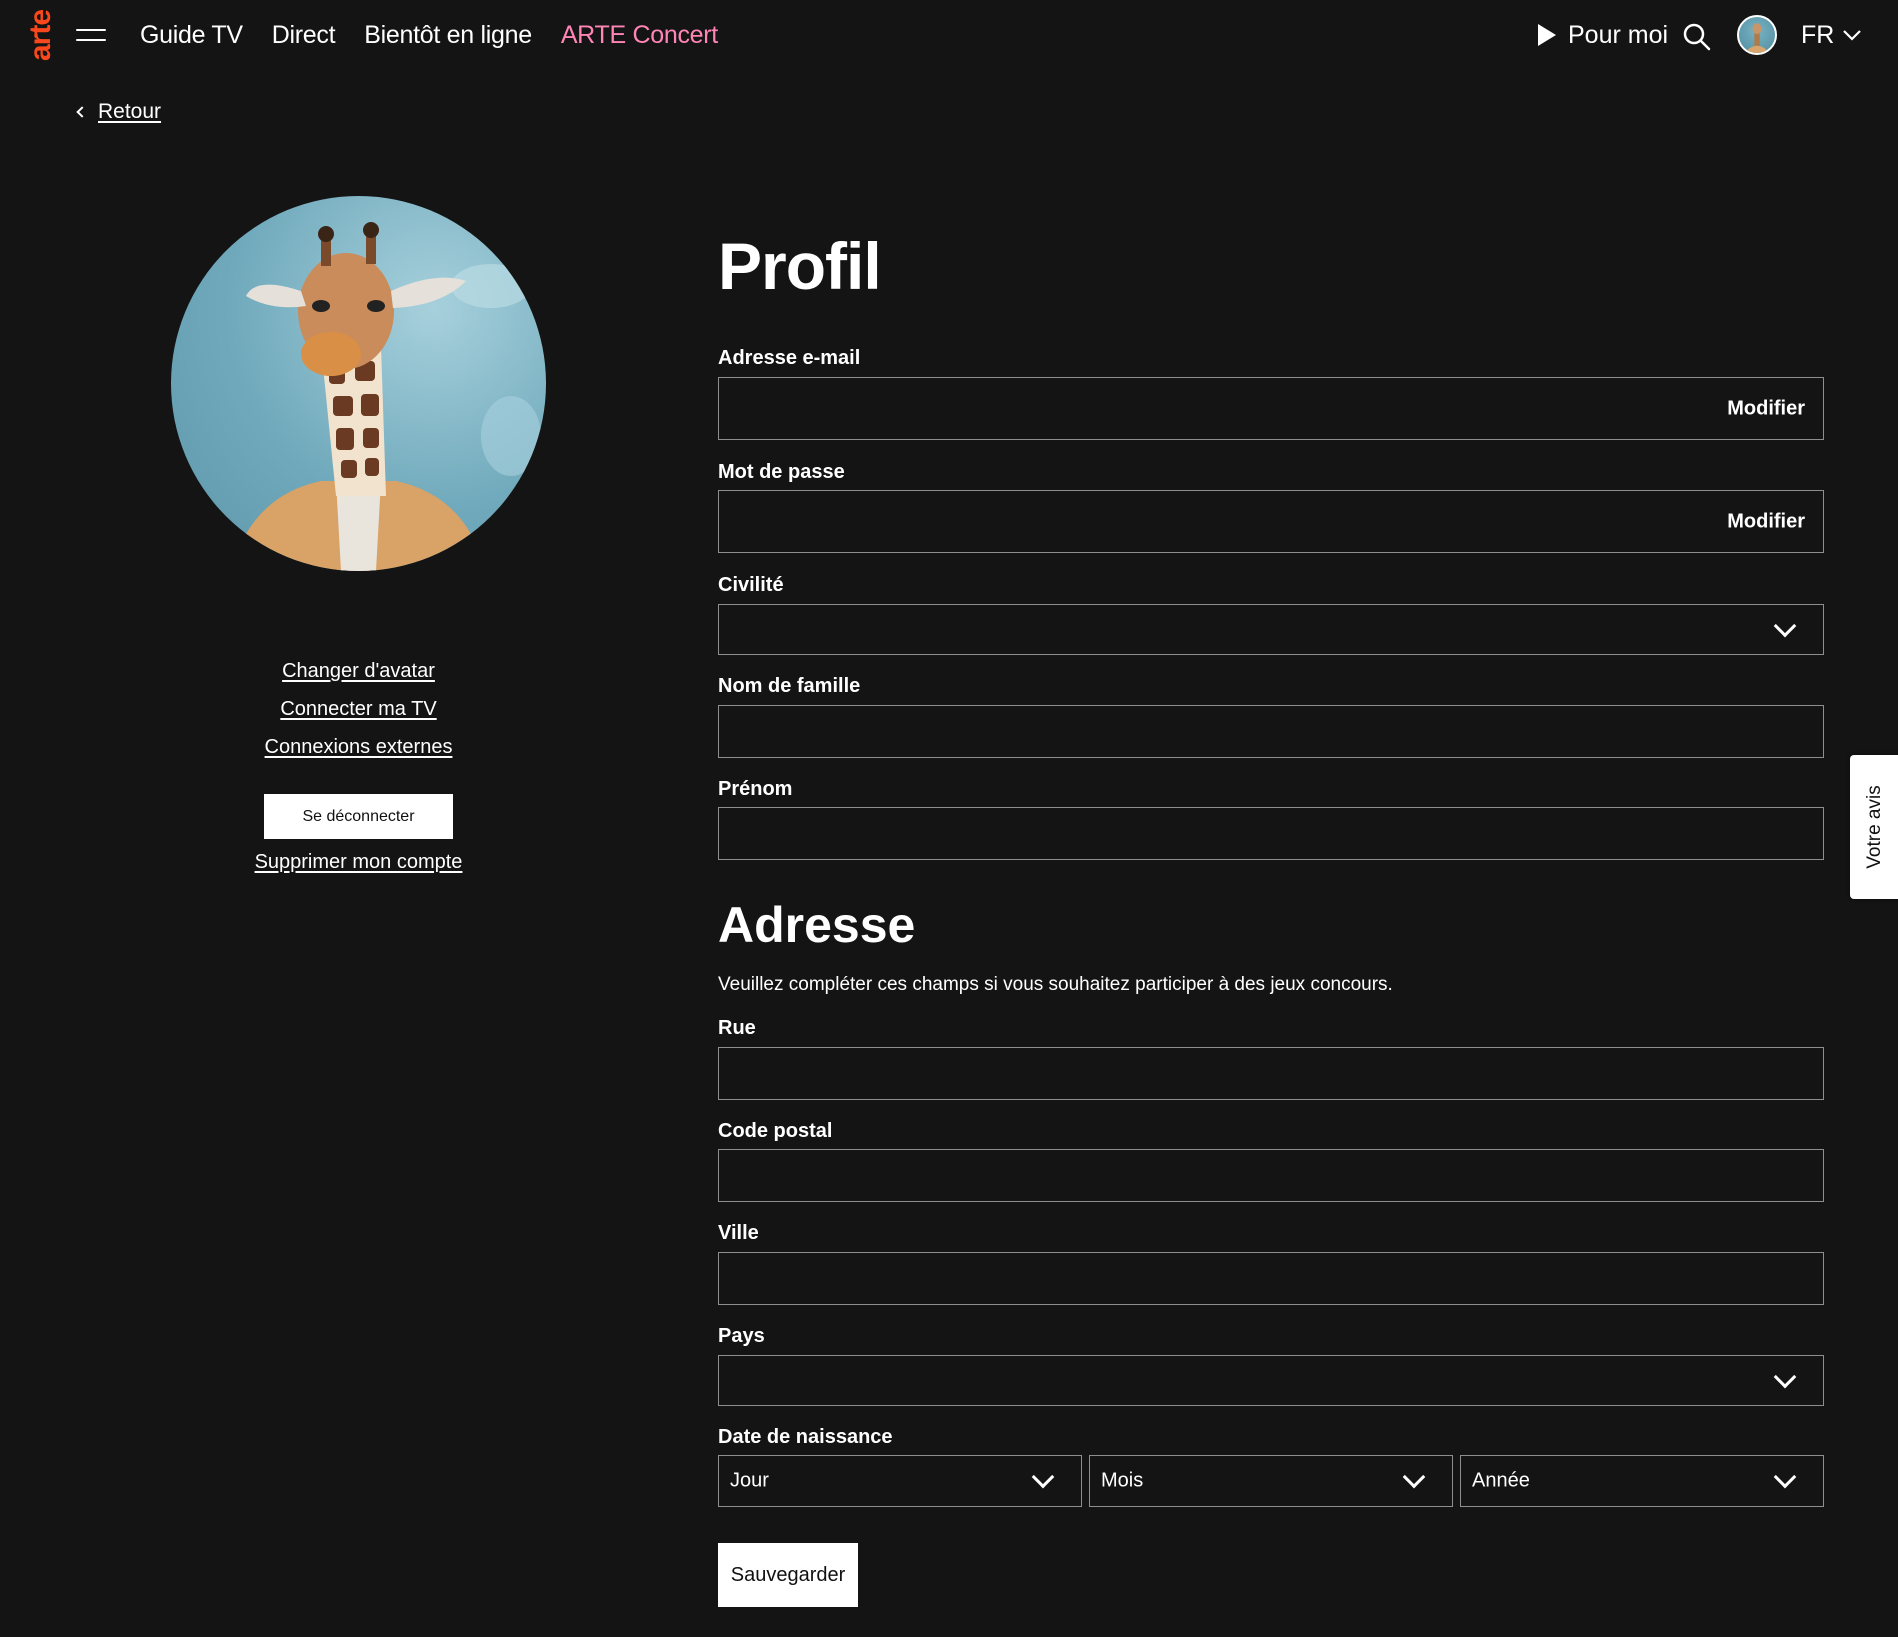 Image resolution: width=1898 pixels, height=1637 pixels. What do you see at coordinates (900, 1481) in the screenshot?
I see `birth-day-select: Jour` at bounding box center [900, 1481].